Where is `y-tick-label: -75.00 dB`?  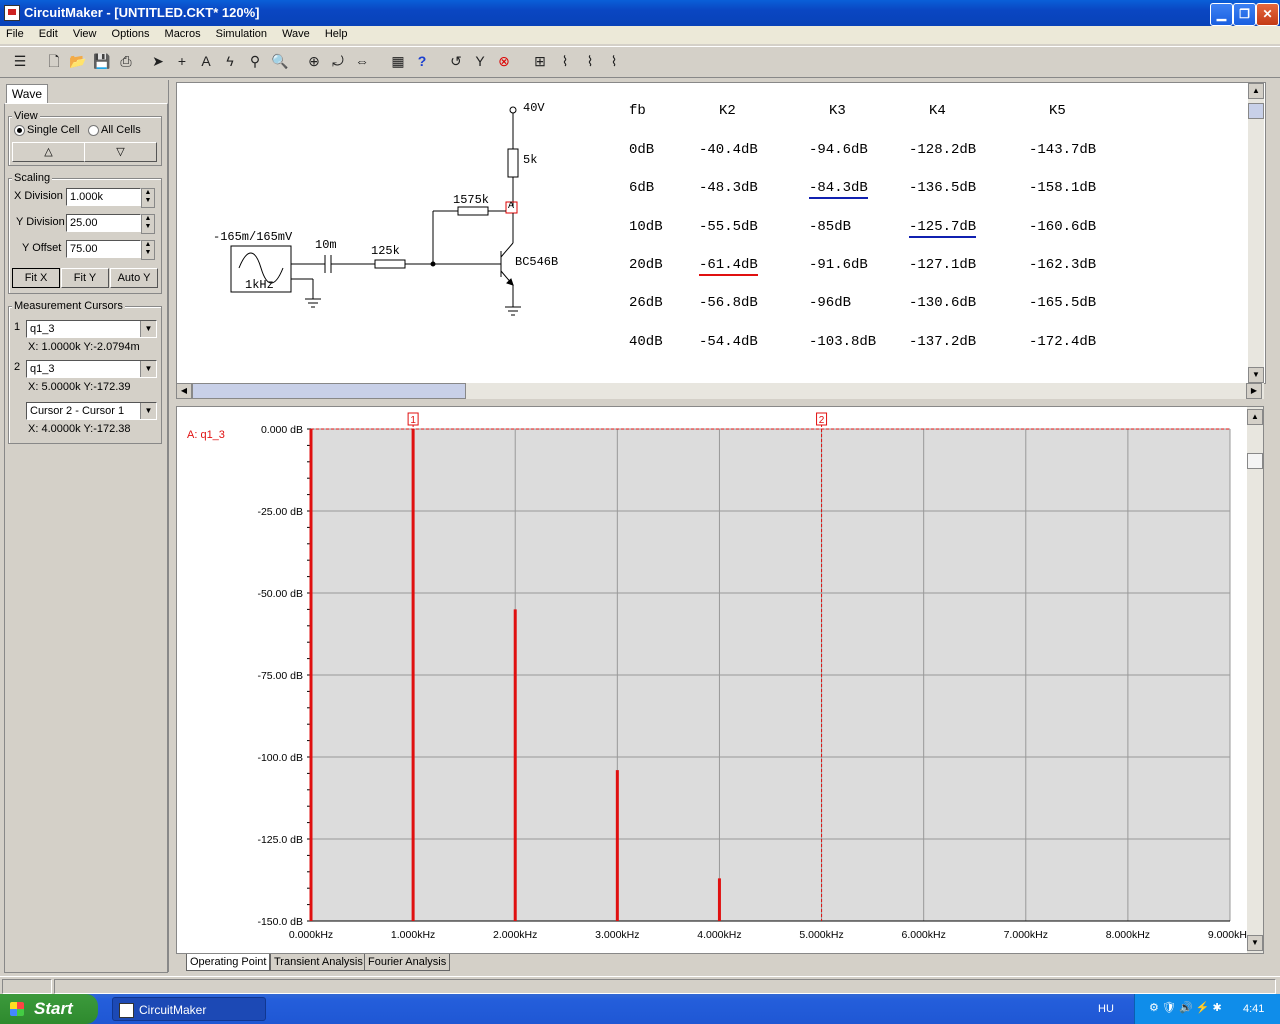 y-tick-label: -75.00 dB is located at coordinates (280, 676).